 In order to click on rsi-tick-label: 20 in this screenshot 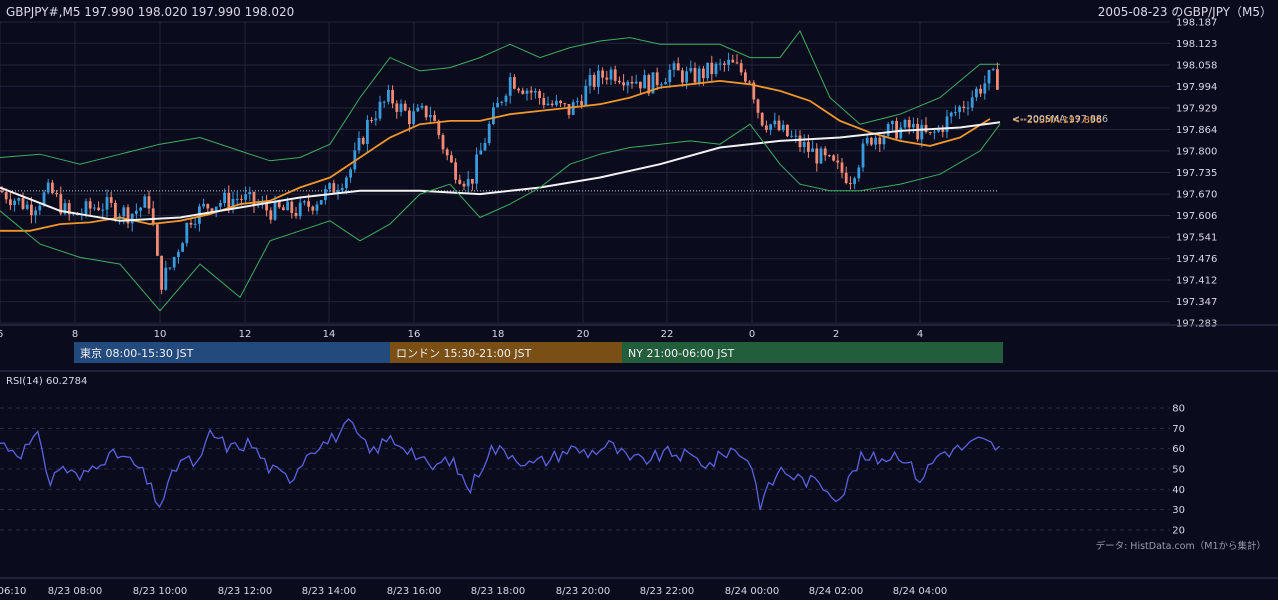, I will do `click(1178, 531)`.